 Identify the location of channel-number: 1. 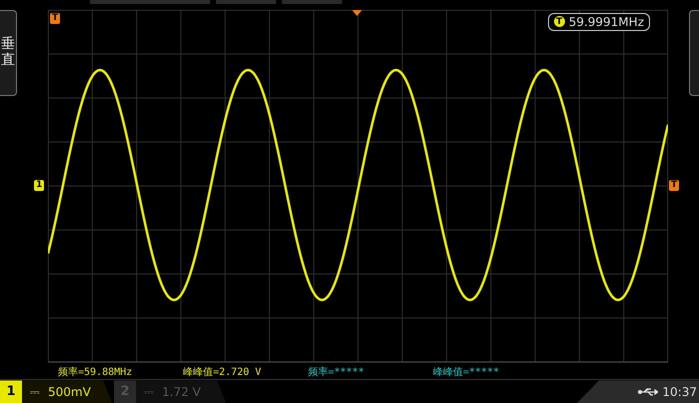
(11, 391).